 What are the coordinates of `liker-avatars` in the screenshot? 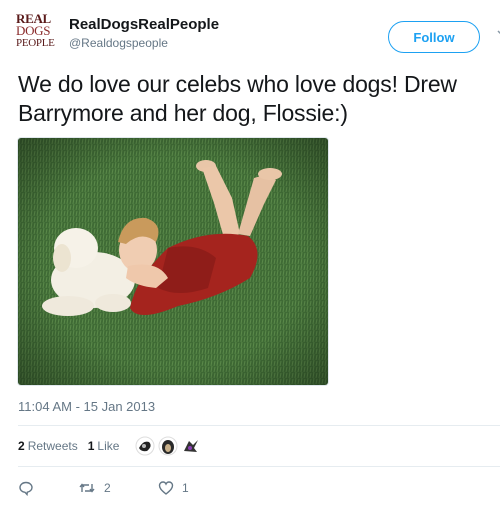 It's located at (168, 446).